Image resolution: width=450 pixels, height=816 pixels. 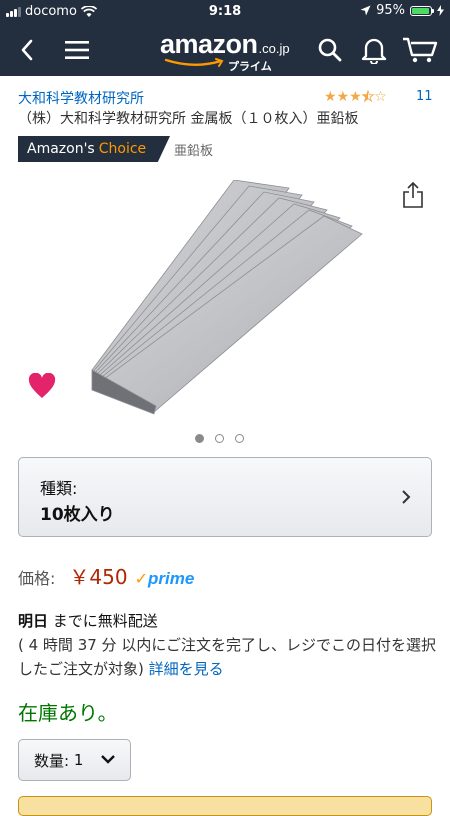 What do you see at coordinates (424, 96) in the screenshot?
I see `review-count: 11` at bounding box center [424, 96].